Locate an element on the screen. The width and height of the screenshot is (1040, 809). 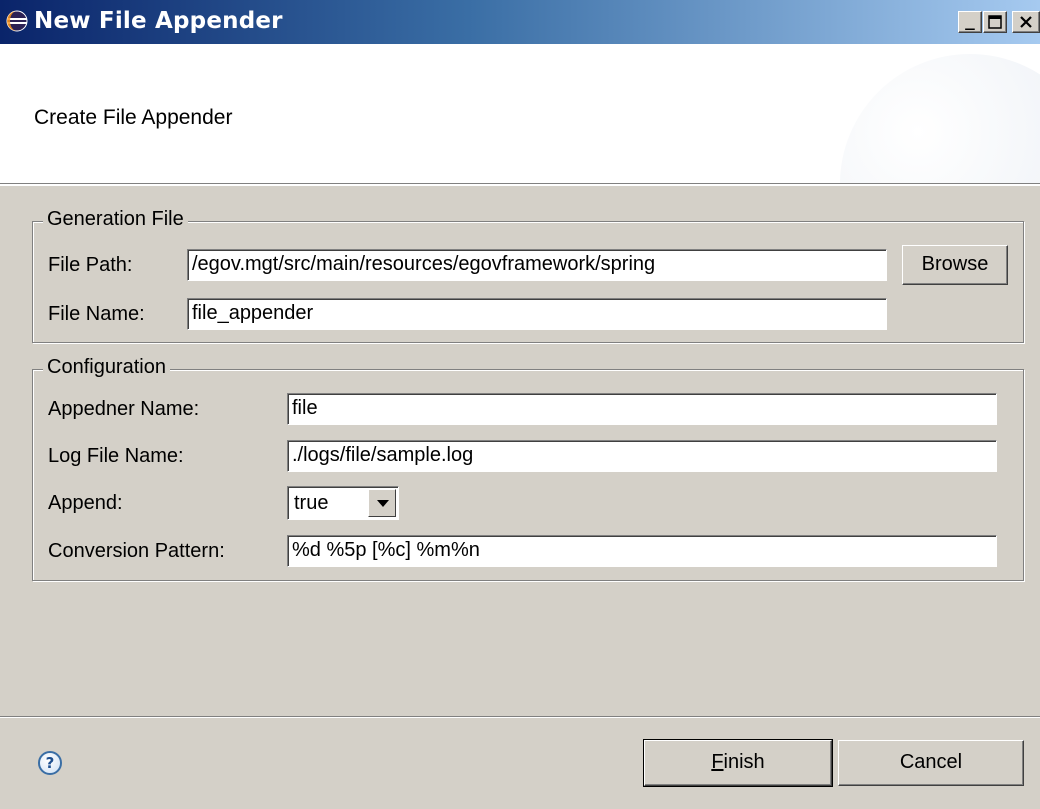
maximize-icon is located at coordinates (995, 22).